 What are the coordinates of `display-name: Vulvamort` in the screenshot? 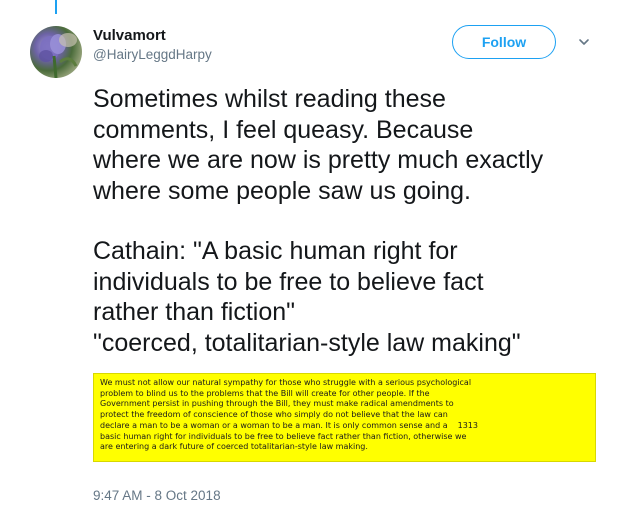 It's located at (129, 35).